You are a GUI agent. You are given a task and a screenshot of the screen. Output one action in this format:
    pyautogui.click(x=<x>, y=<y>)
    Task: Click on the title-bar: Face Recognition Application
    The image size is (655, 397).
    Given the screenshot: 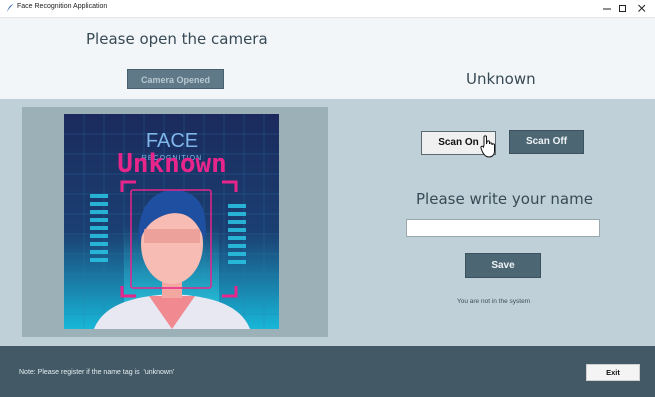 What is the action you would take?
    pyautogui.click(x=327, y=9)
    